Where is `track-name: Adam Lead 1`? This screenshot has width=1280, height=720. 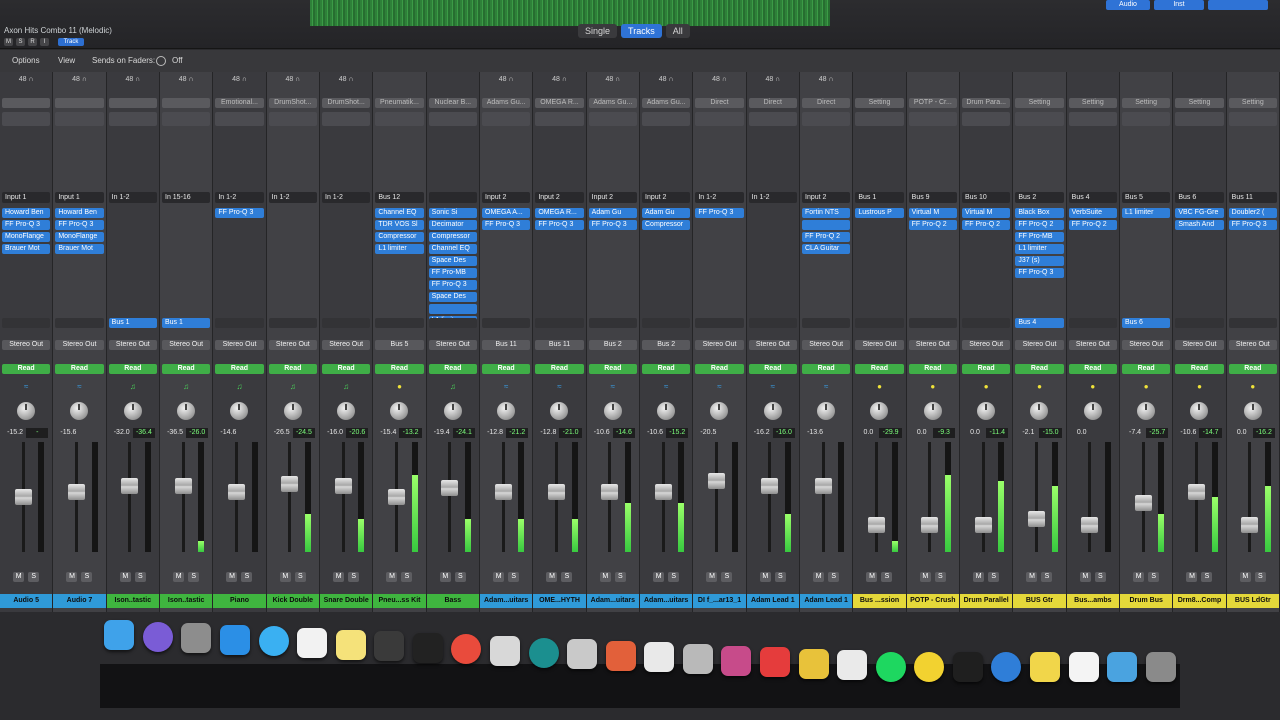
track-name: Adam Lead 1 is located at coordinates (772, 601).